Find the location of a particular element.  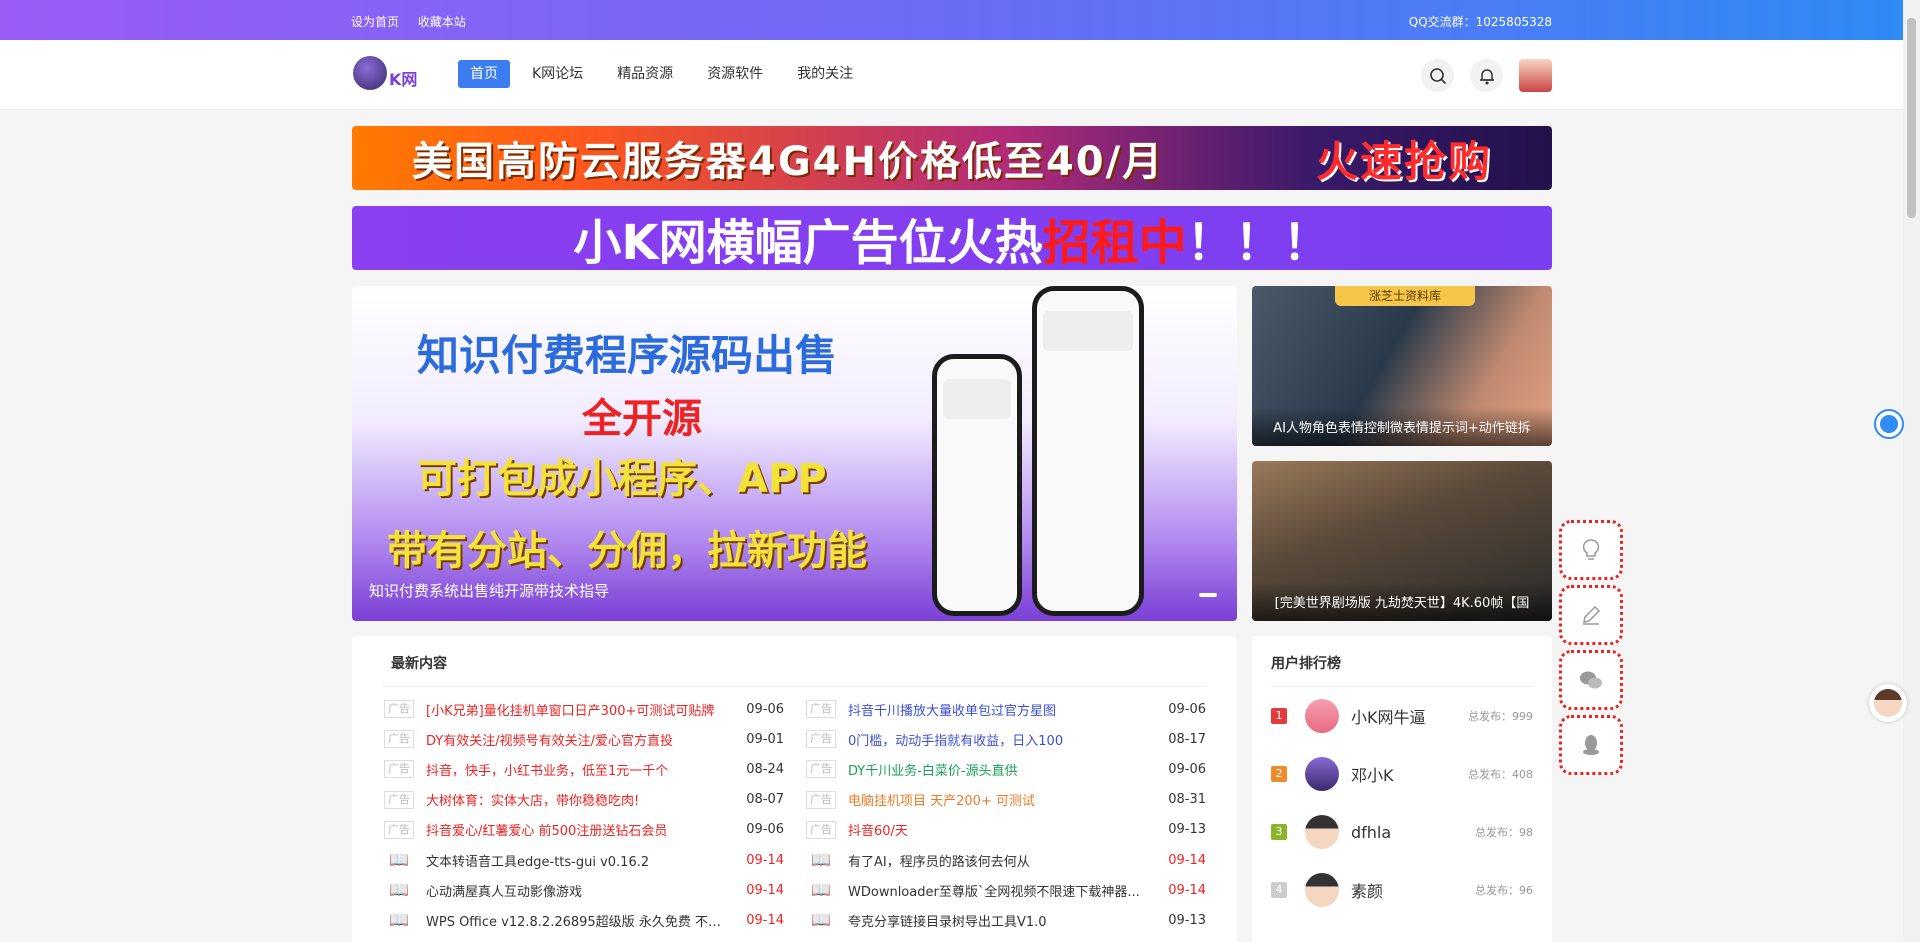

list-item: 广告 DY有效关注/视频号有效关注/爱心官方直投 09-01 is located at coordinates (584, 739).